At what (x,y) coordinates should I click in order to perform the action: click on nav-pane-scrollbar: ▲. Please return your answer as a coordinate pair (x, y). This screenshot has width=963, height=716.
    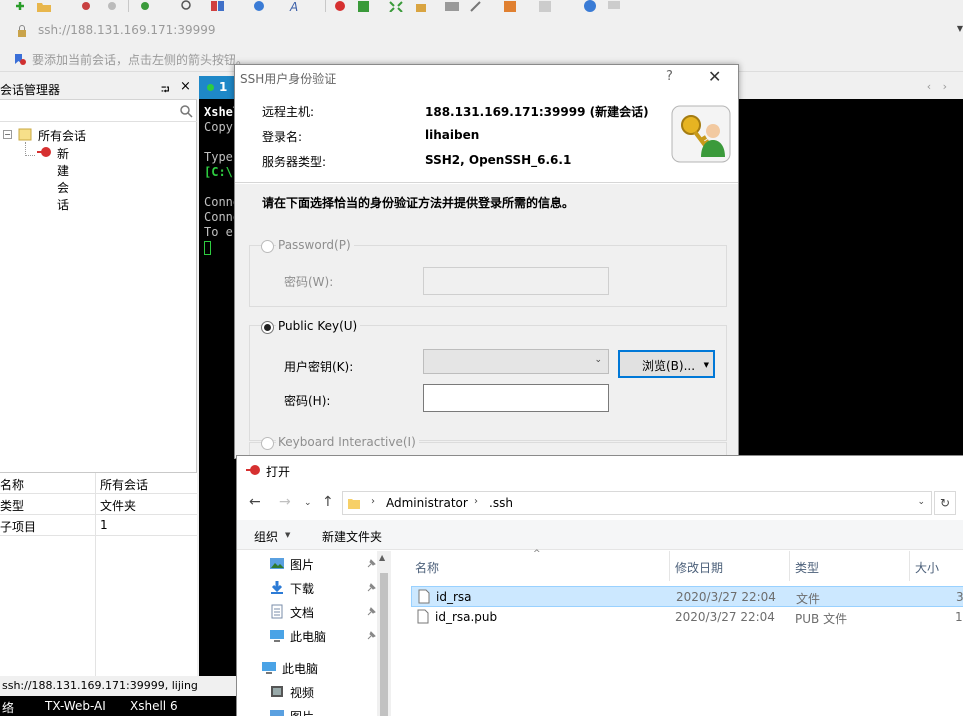
    Looking at the image, I should click on (384, 633).